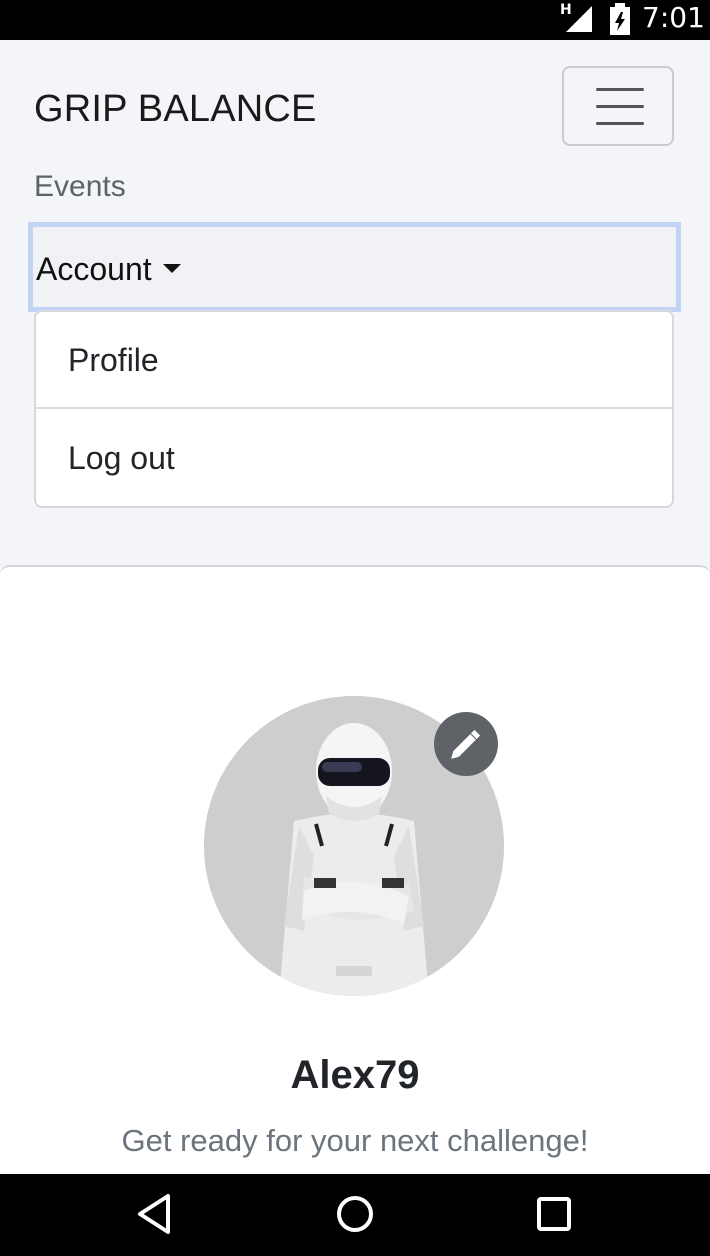 This screenshot has height=1256, width=710. What do you see at coordinates (618, 106) in the screenshot?
I see `menu-toggle-button` at bounding box center [618, 106].